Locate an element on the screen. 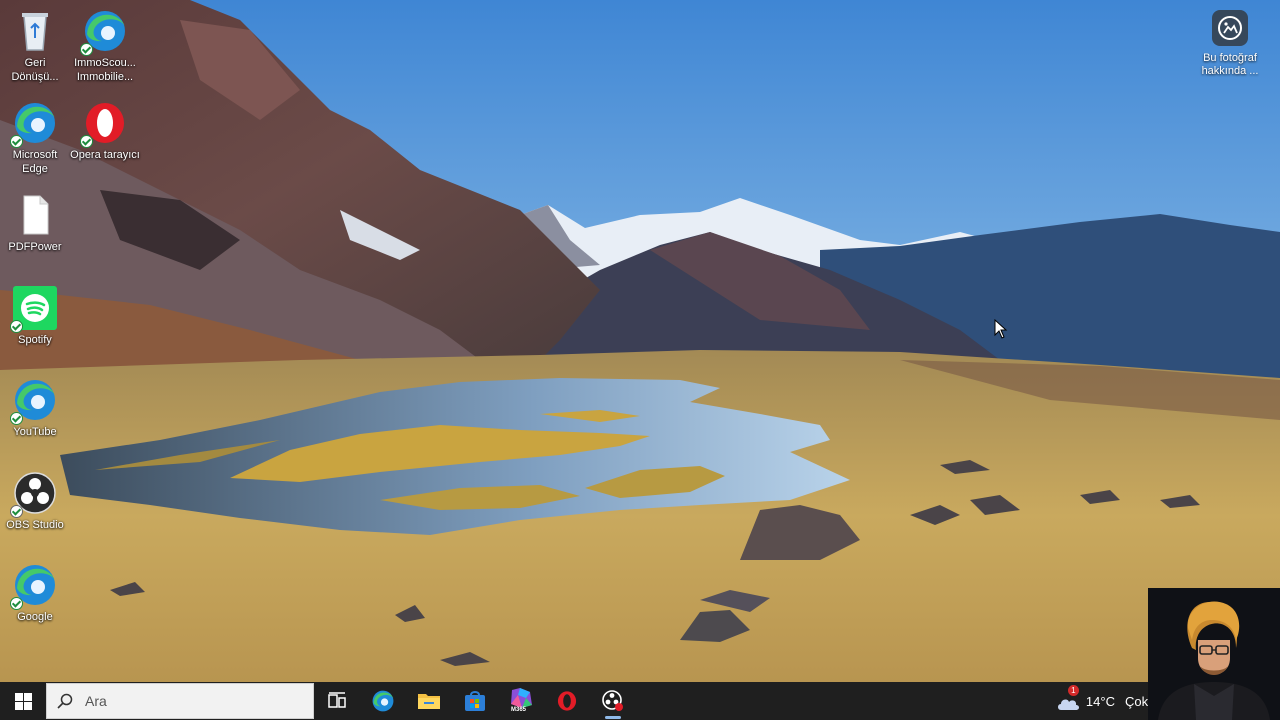 The width and height of the screenshot is (1280, 720). desktop-icon-label: Opera tarayıcı is located at coordinates (105, 155).